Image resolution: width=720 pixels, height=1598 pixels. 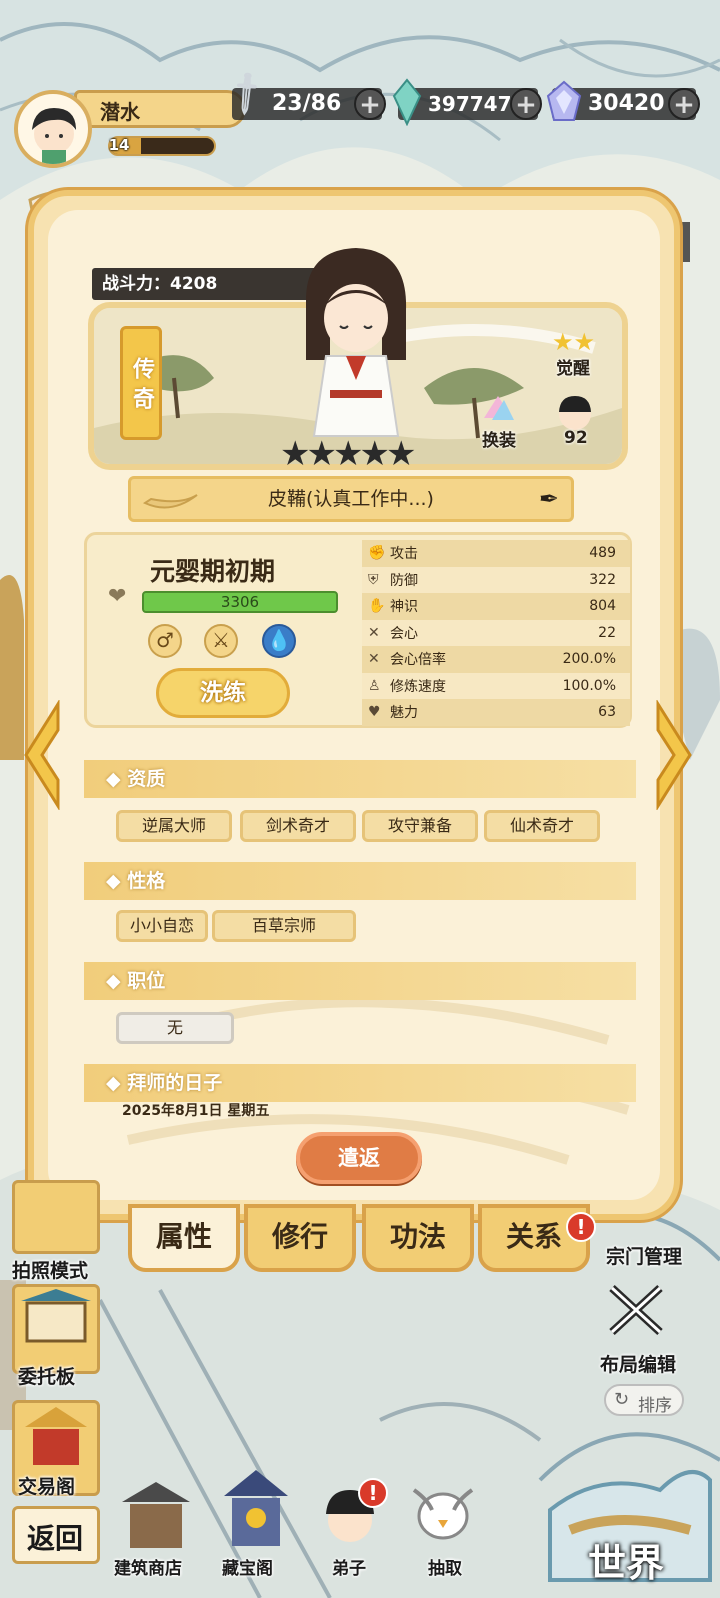 I want to click on building-shop-button, so click(x=156, y=1514).